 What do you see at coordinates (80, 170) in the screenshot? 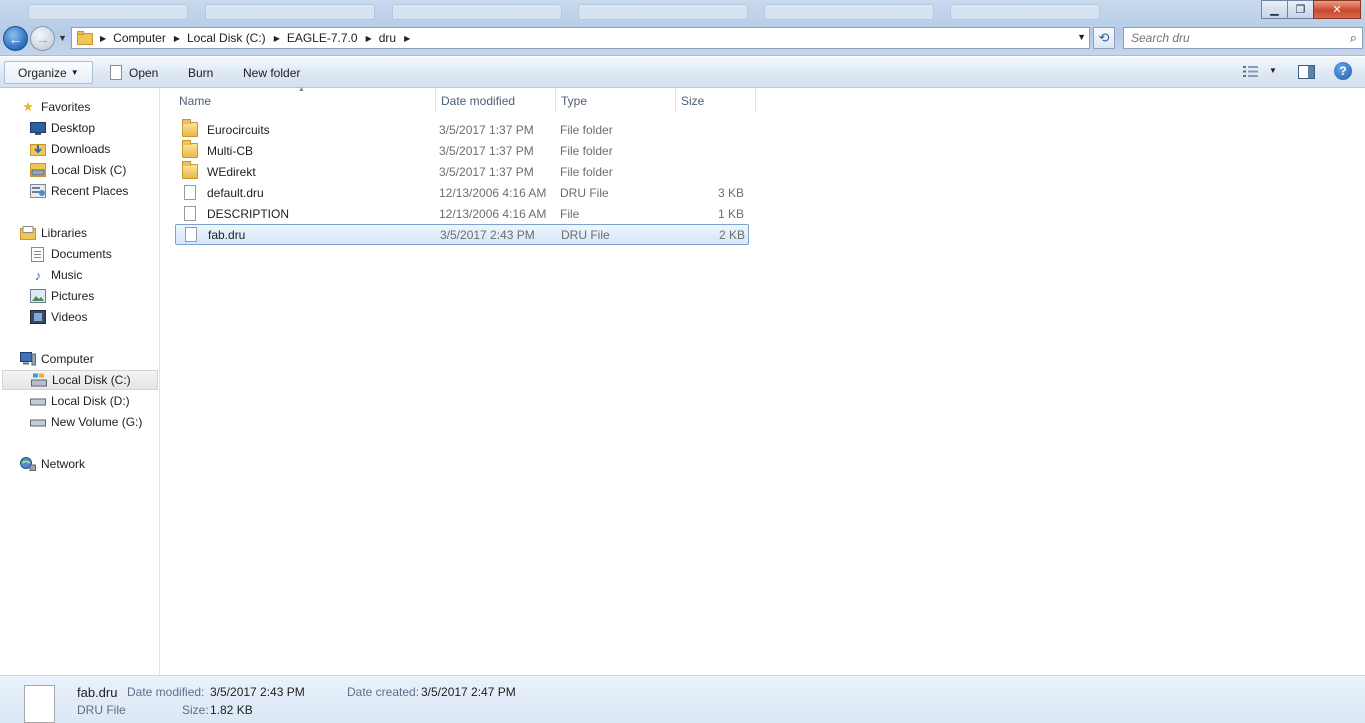
I see `nav-local-disk-c-favorite: Local Disk (C)` at bounding box center [80, 170].